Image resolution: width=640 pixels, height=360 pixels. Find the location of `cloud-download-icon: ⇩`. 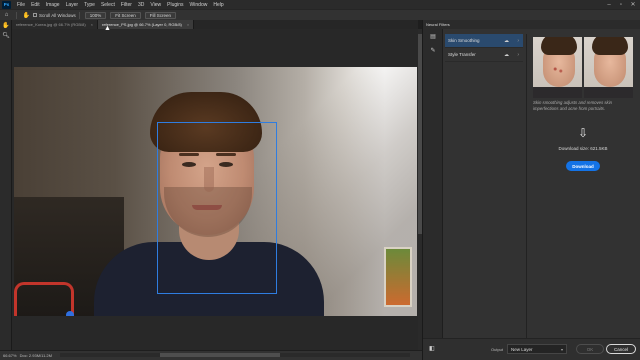

cloud-download-icon: ⇩ is located at coordinates (583, 133).